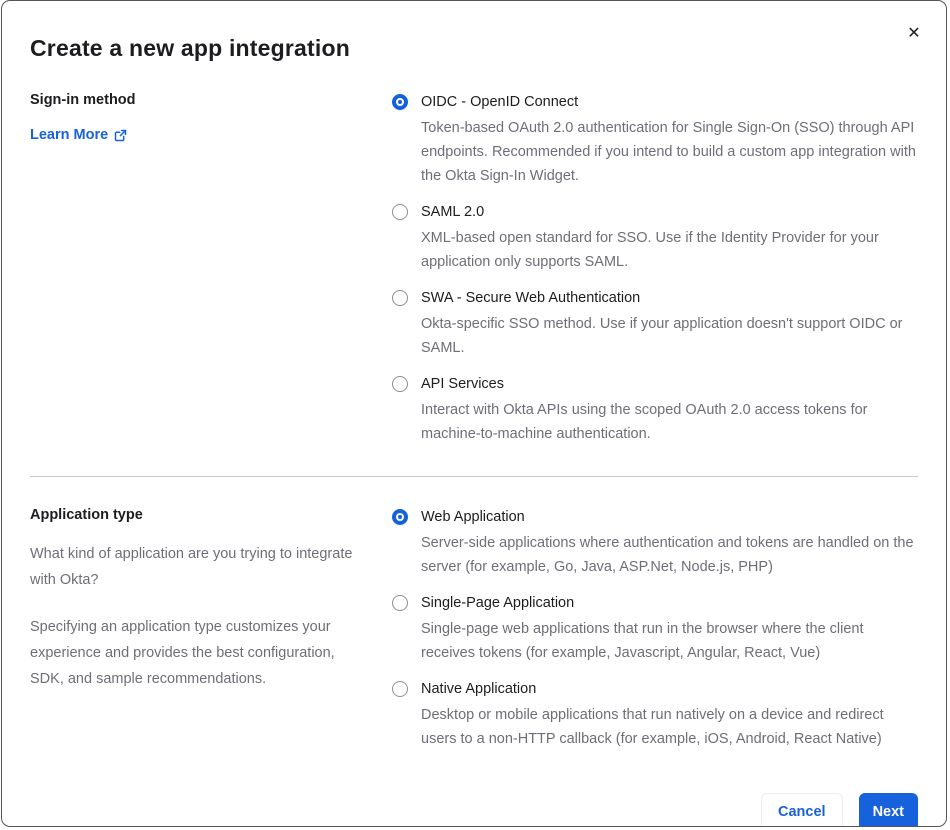 The width and height of the screenshot is (950, 830). Describe the element at coordinates (83, 100) in the screenshot. I see `signin-method-heading: Sign-in method` at that location.